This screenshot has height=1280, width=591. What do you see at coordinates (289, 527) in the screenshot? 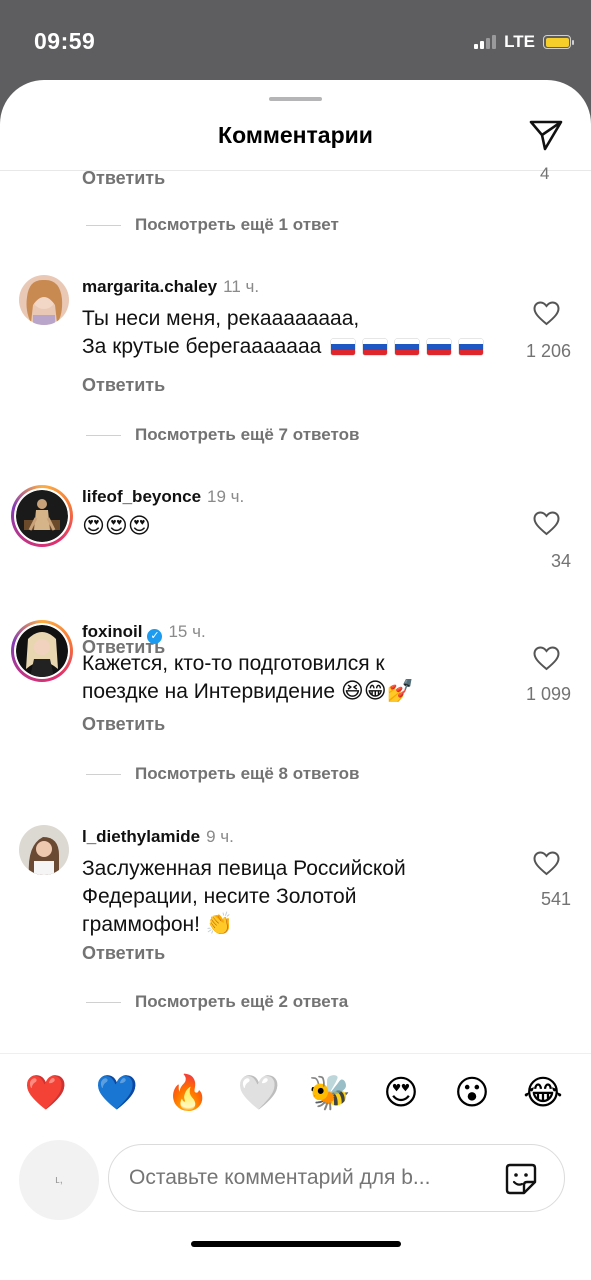
I see `comment-text: 😍😍😍` at bounding box center [289, 527].